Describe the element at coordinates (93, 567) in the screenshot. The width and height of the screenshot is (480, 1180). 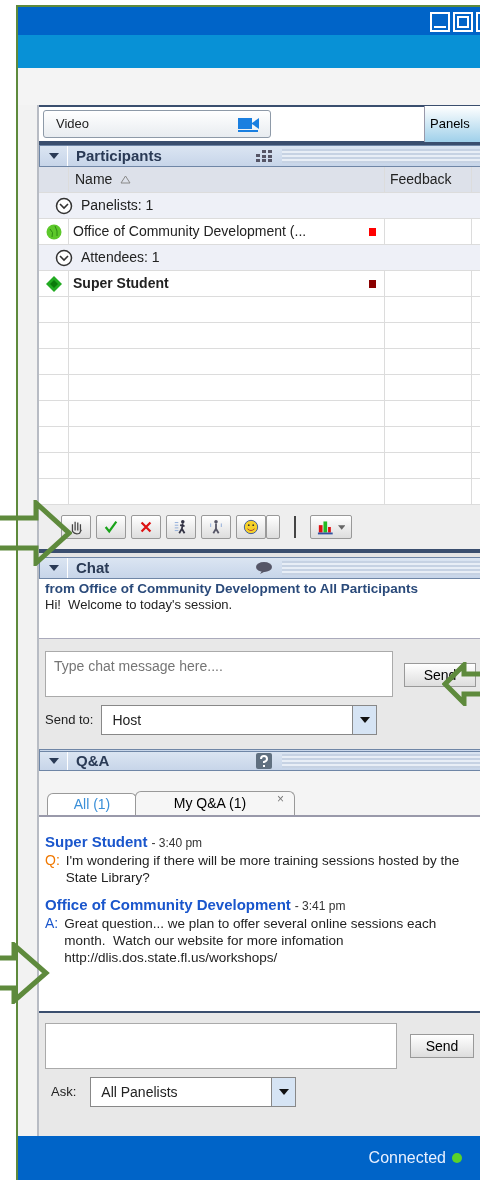
I see `panel-title: Chat` at that location.